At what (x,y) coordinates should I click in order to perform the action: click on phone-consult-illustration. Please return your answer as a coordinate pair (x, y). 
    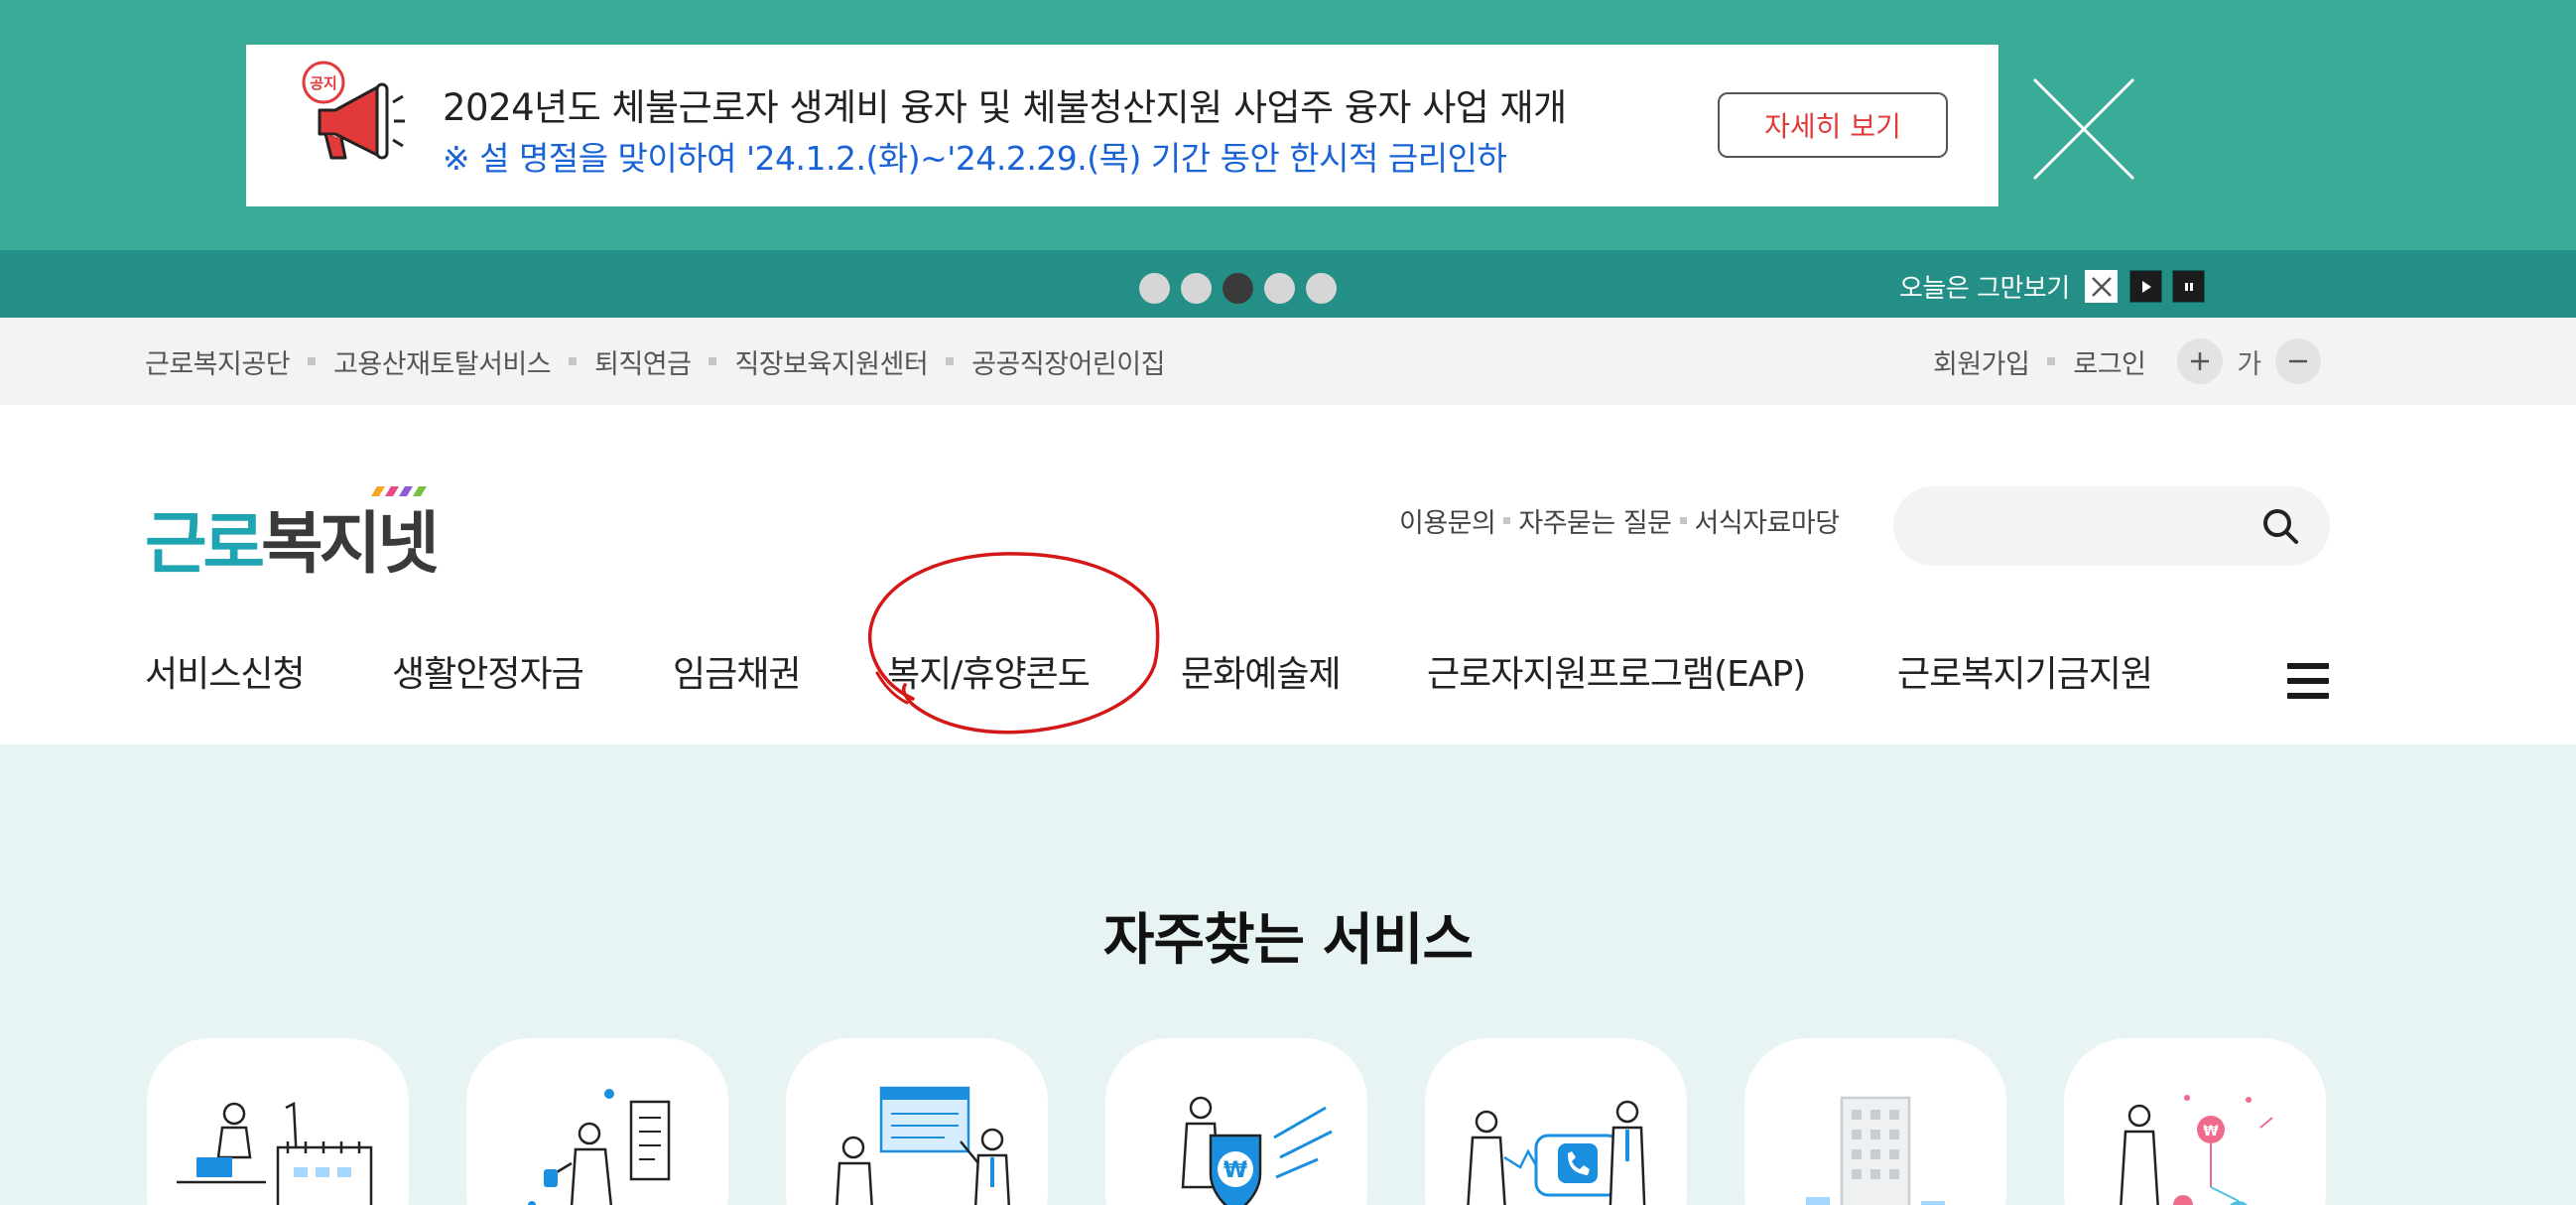
    Looking at the image, I should click on (1557, 1152).